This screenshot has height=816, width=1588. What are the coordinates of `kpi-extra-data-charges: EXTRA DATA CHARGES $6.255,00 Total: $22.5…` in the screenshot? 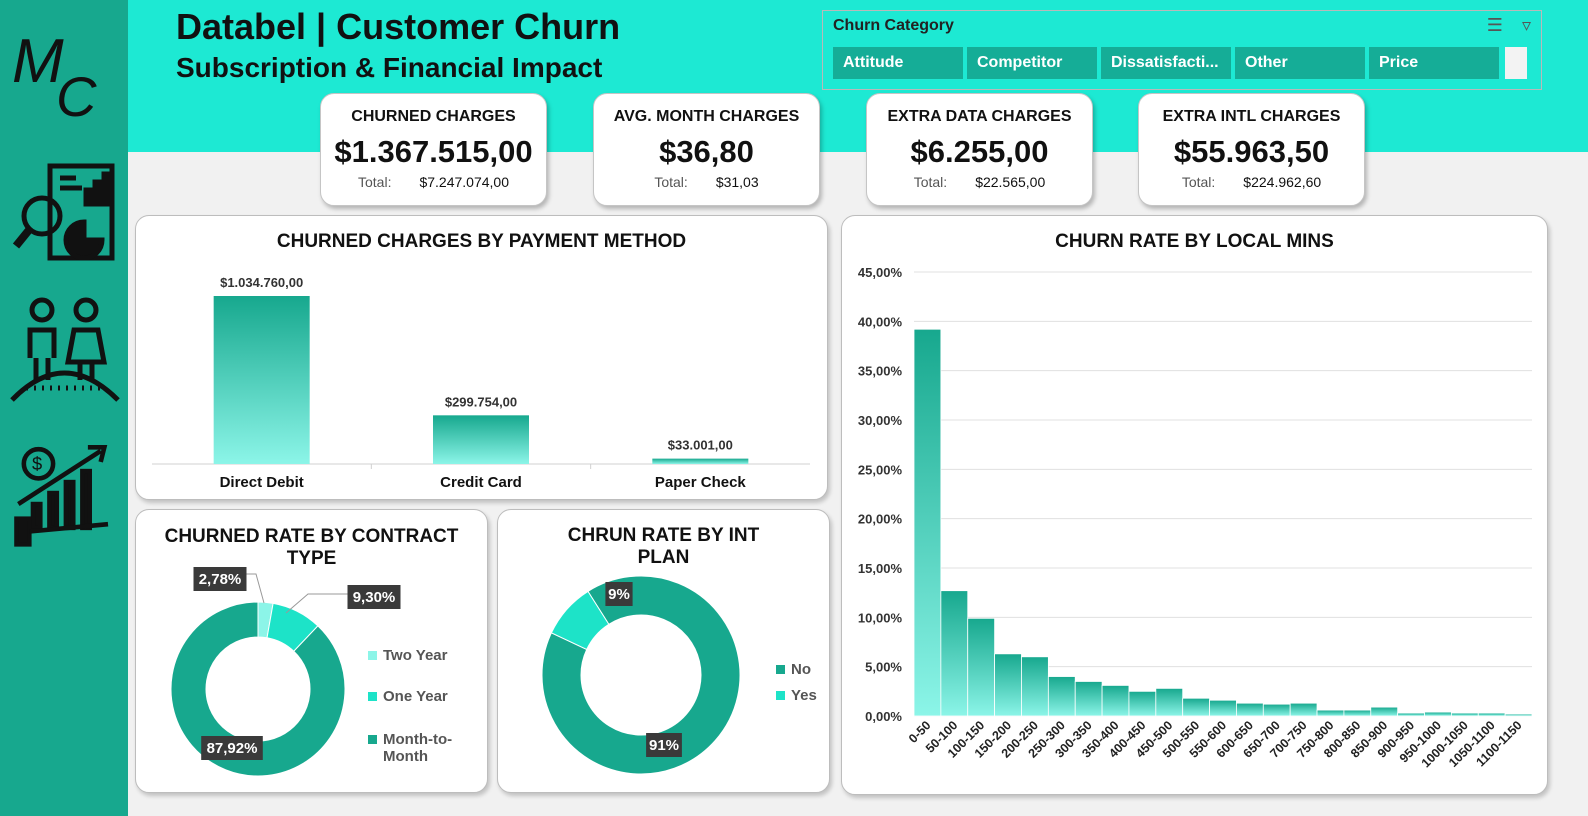 It's located at (979, 149).